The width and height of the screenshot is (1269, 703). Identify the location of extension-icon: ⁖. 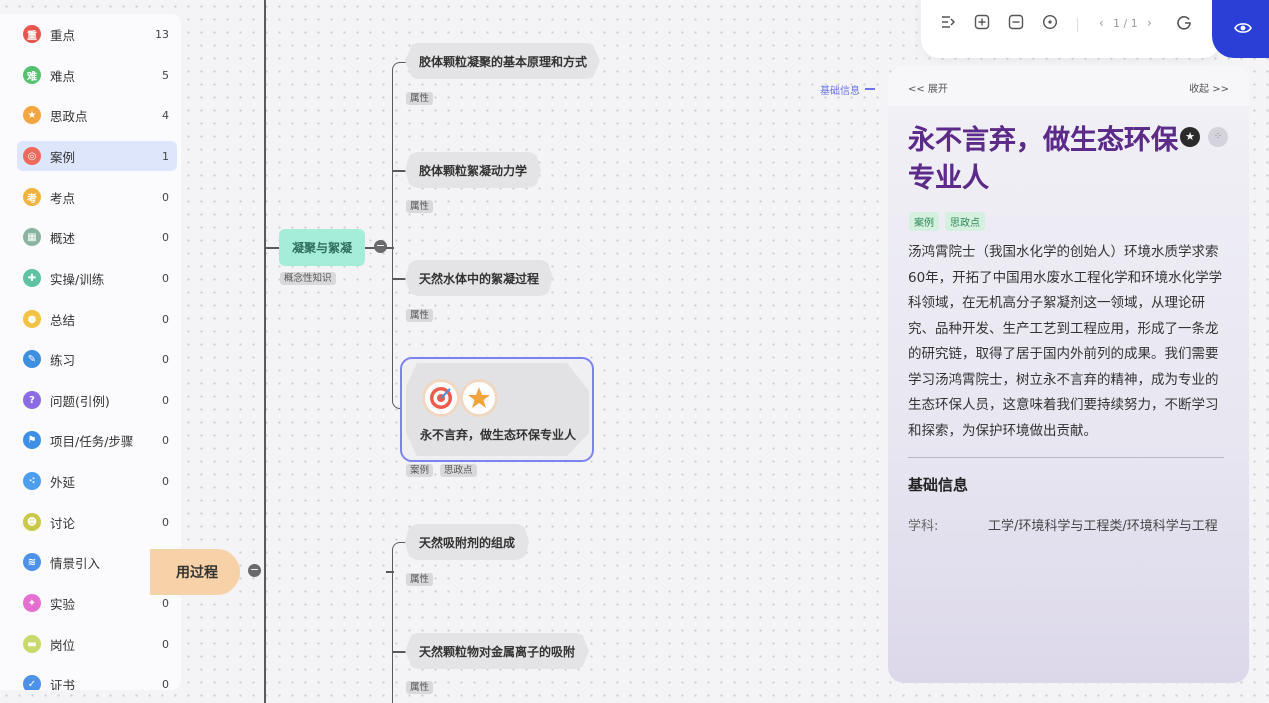
(32, 481).